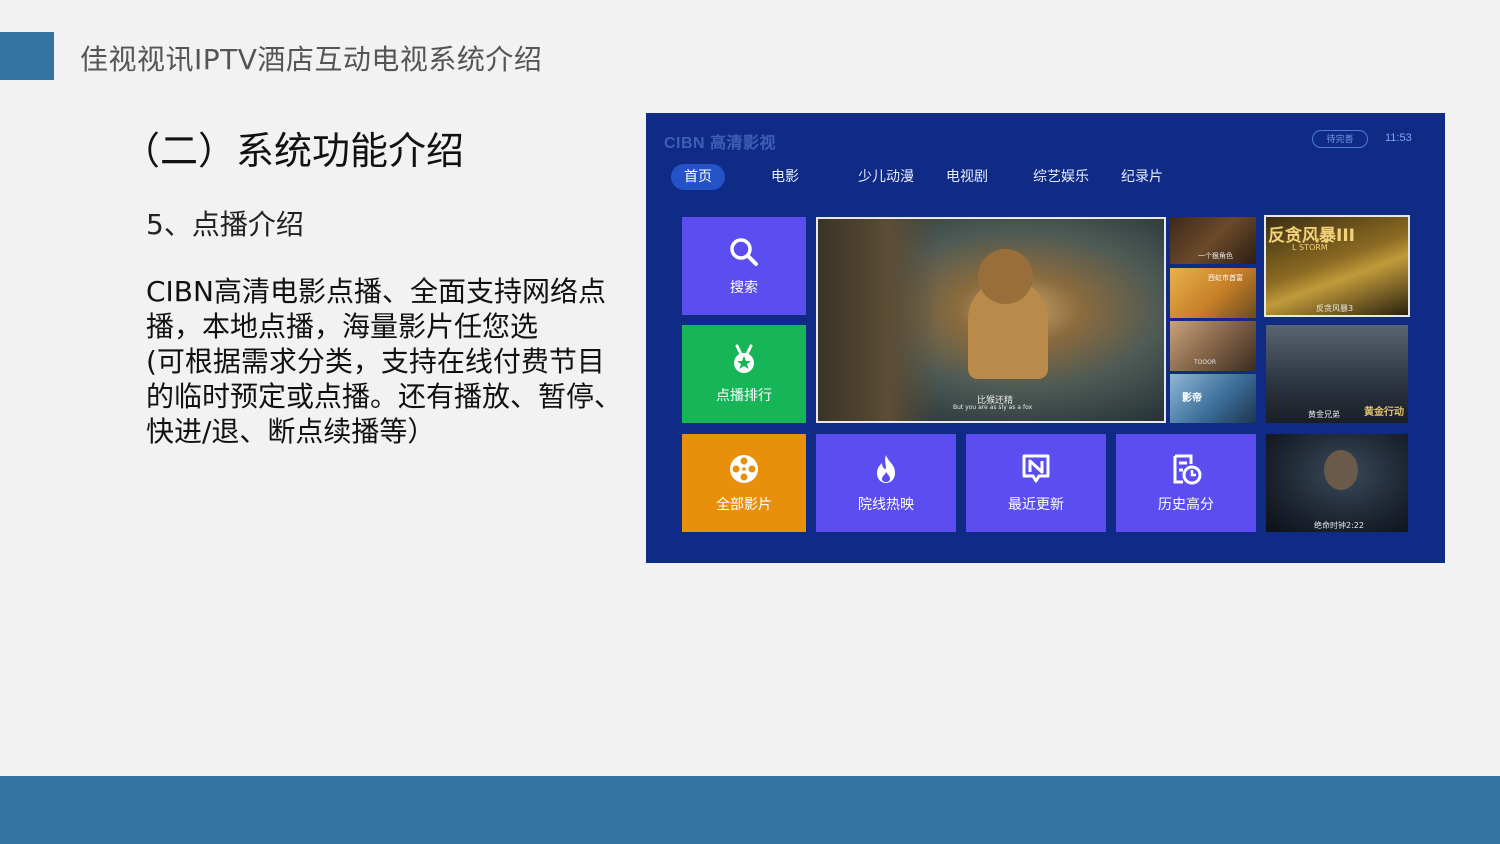 The height and width of the screenshot is (844, 1500). What do you see at coordinates (384, 396) in the screenshot?
I see `description-line: 的临时预定或点播。还有播放、暂停、` at bounding box center [384, 396].